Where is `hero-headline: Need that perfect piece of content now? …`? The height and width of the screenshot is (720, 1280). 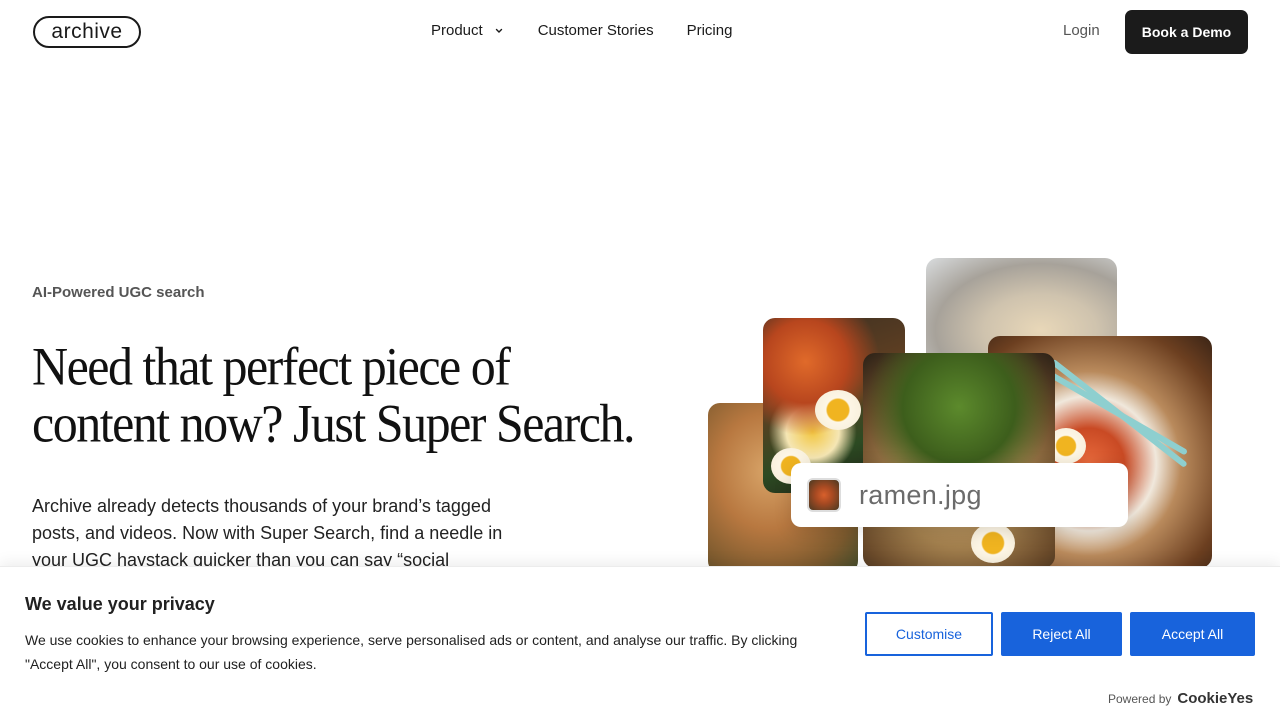
hero-headline: Need that perfect piece of content now? … is located at coordinates (333, 394).